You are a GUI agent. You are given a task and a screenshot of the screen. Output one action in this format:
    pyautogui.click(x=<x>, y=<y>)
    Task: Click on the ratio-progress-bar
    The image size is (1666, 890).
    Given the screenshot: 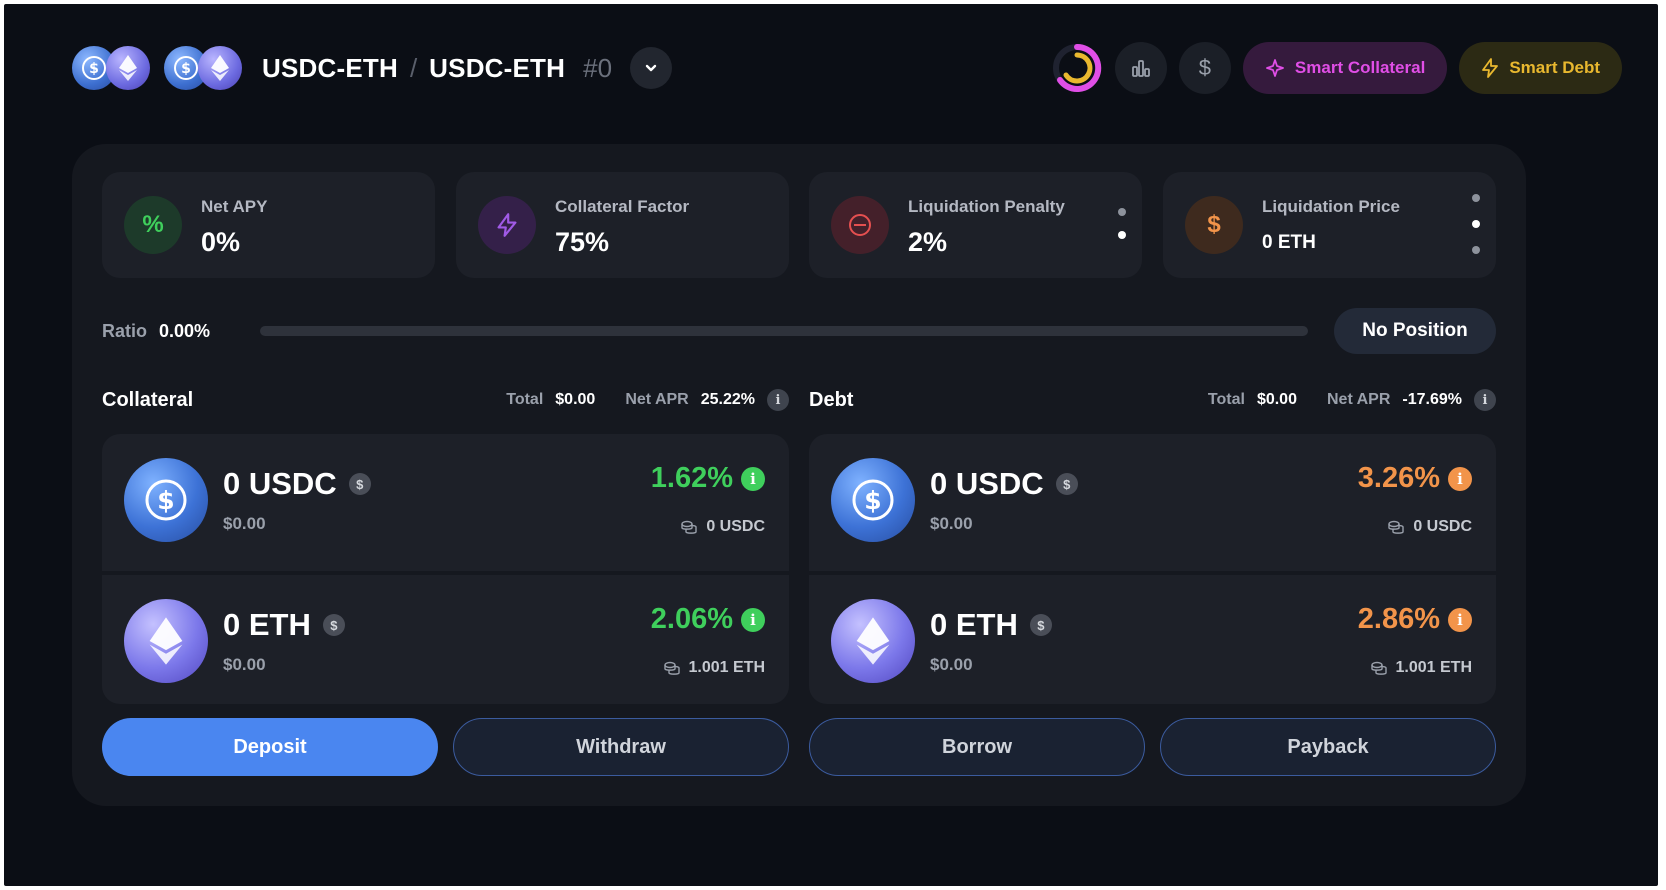 What is the action you would take?
    pyautogui.click(x=784, y=331)
    